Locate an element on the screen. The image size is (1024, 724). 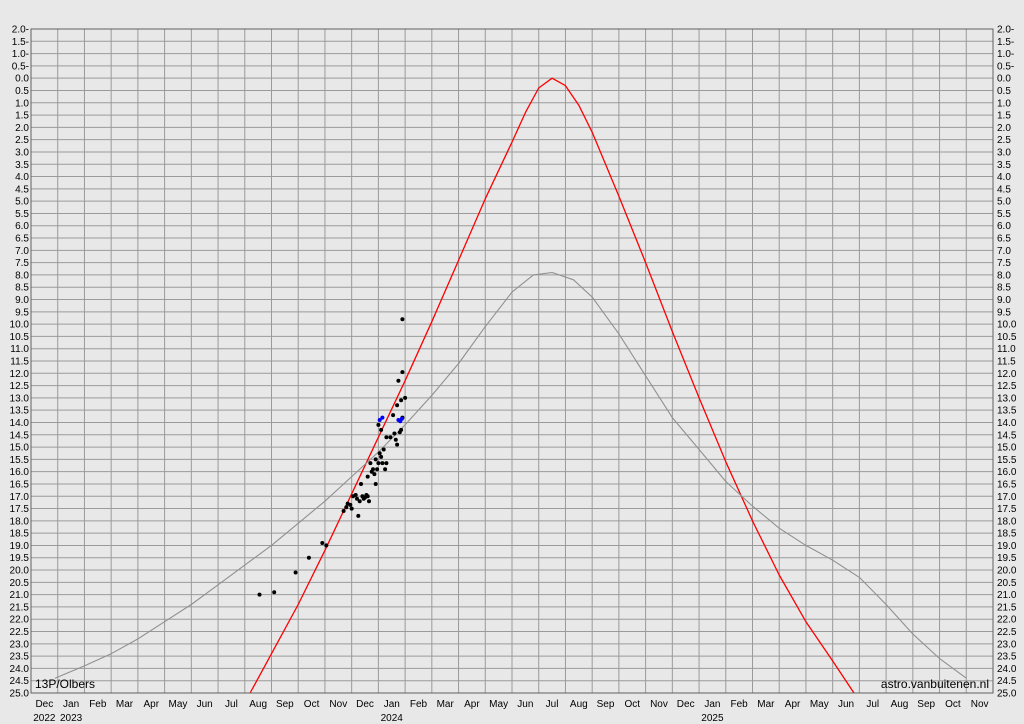
y-tick-label-right: 1.5- is located at coordinates (1005, 42).